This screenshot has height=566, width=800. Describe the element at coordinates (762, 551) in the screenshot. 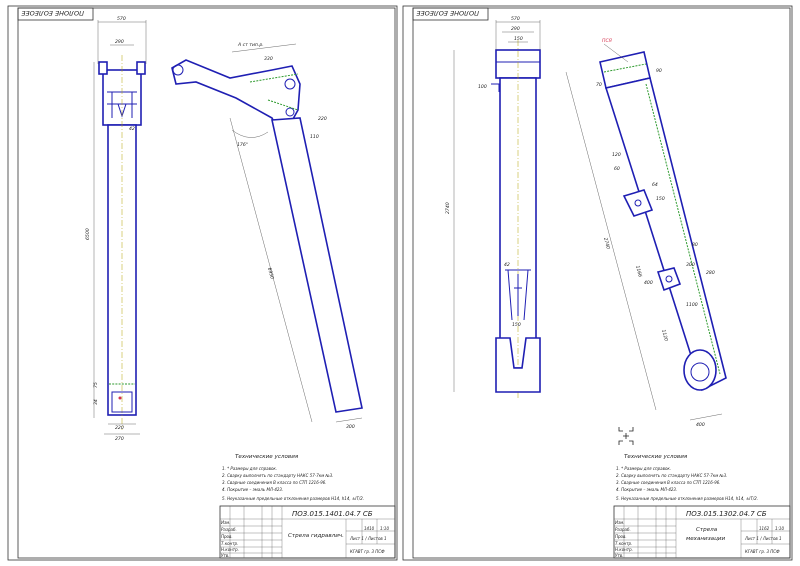

I see `sheet-2-org: КГАВТ гр. 3 ПСФ` at that location.